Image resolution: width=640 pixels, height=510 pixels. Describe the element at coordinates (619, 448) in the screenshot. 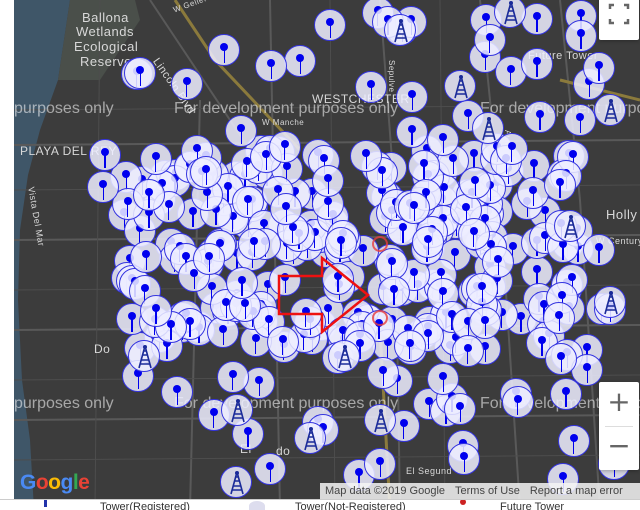

I see `zoom-out-button: −` at that location.